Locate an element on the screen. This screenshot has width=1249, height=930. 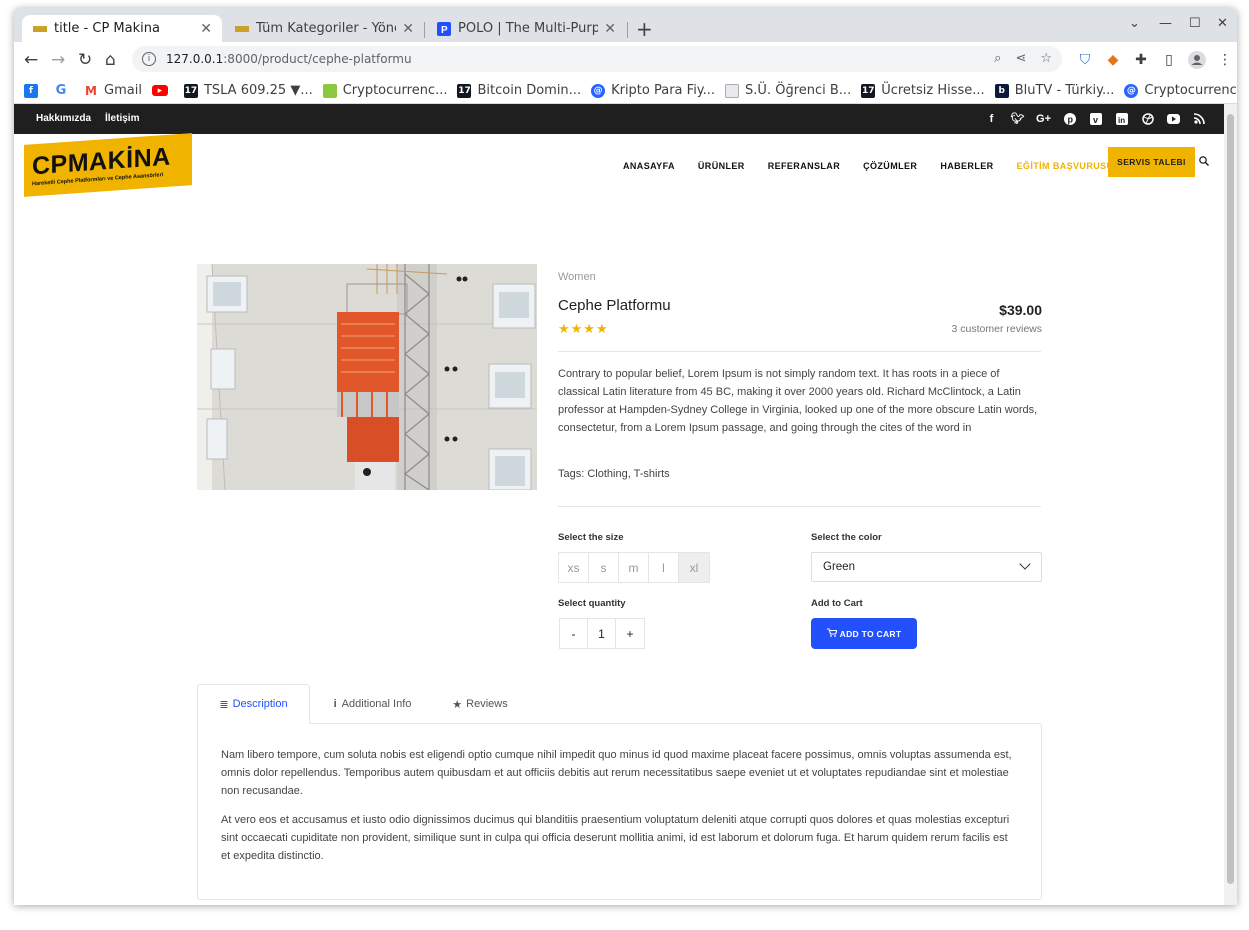
profile-avatar-icon is located at coordinates (1197, 60).